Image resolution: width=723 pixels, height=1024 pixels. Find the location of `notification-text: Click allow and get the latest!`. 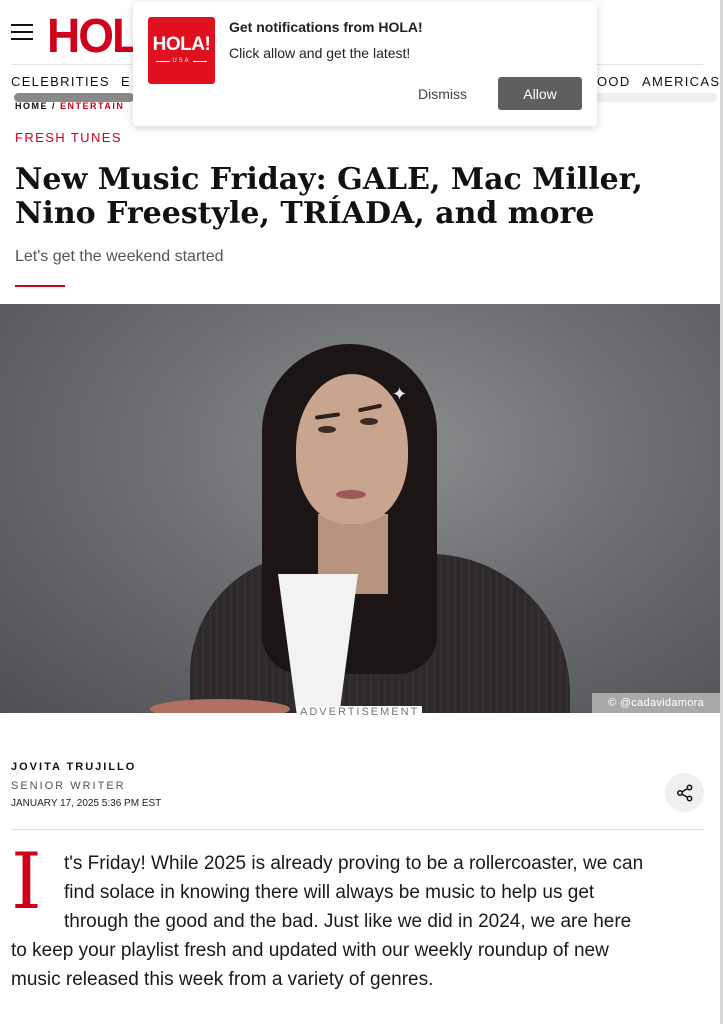

notification-text: Click allow and get the latest! is located at coordinates (320, 53).